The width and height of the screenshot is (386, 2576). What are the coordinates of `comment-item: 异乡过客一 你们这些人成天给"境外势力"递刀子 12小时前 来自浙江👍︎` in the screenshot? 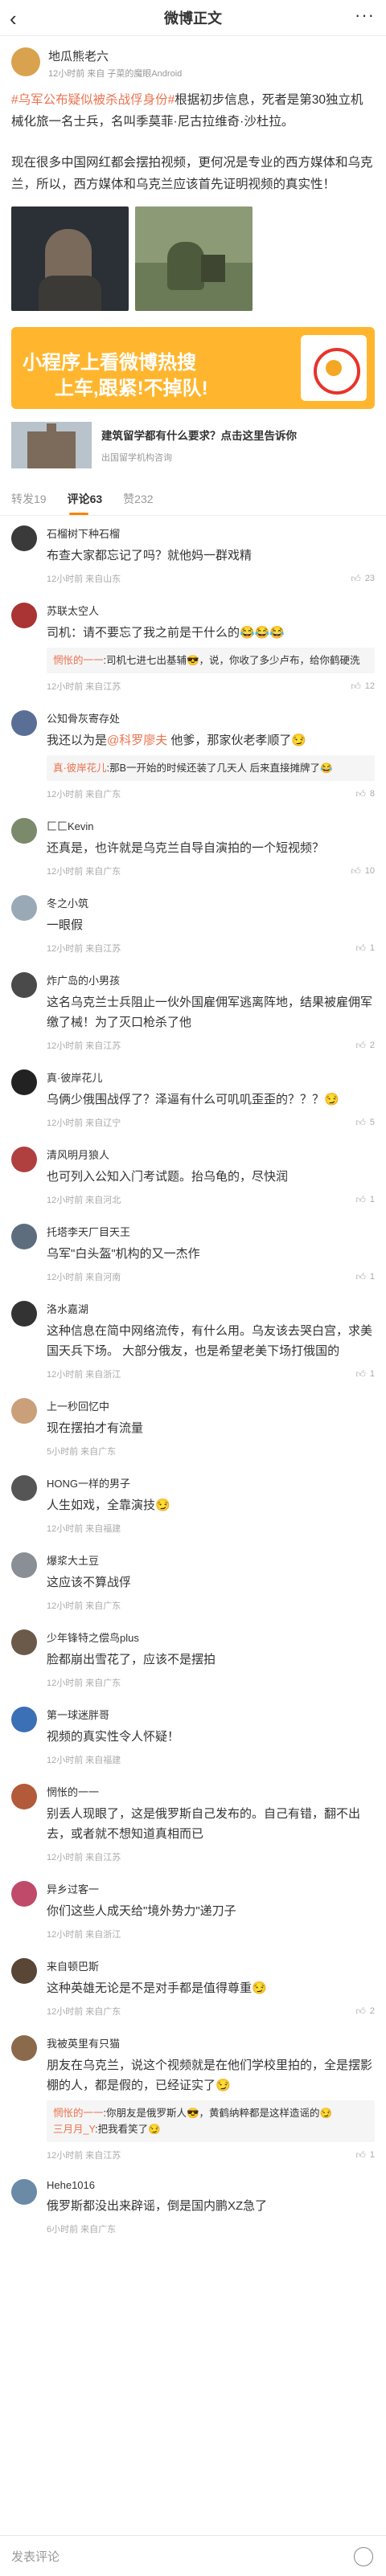 It's located at (193, 1910).